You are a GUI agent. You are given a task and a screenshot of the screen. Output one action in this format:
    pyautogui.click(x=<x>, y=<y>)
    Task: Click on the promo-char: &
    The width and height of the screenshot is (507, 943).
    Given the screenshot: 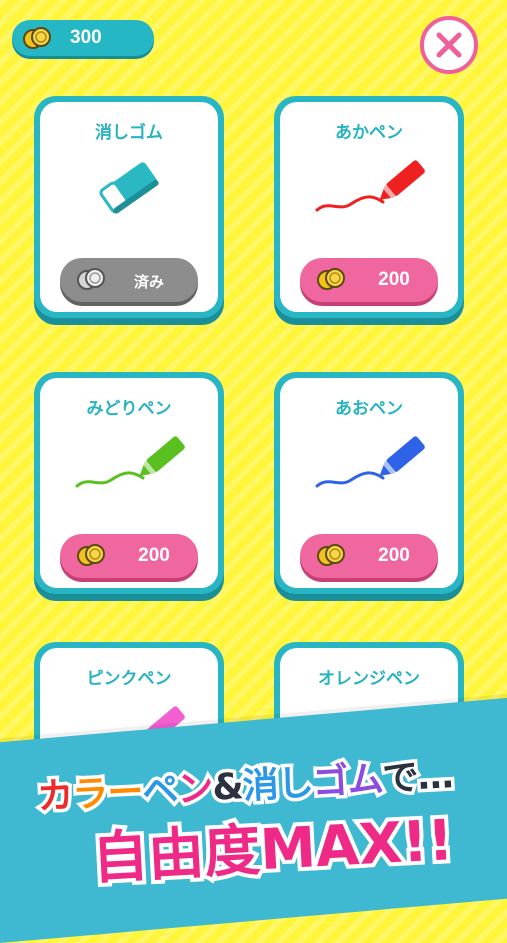 What is the action you would take?
    pyautogui.click(x=228, y=788)
    